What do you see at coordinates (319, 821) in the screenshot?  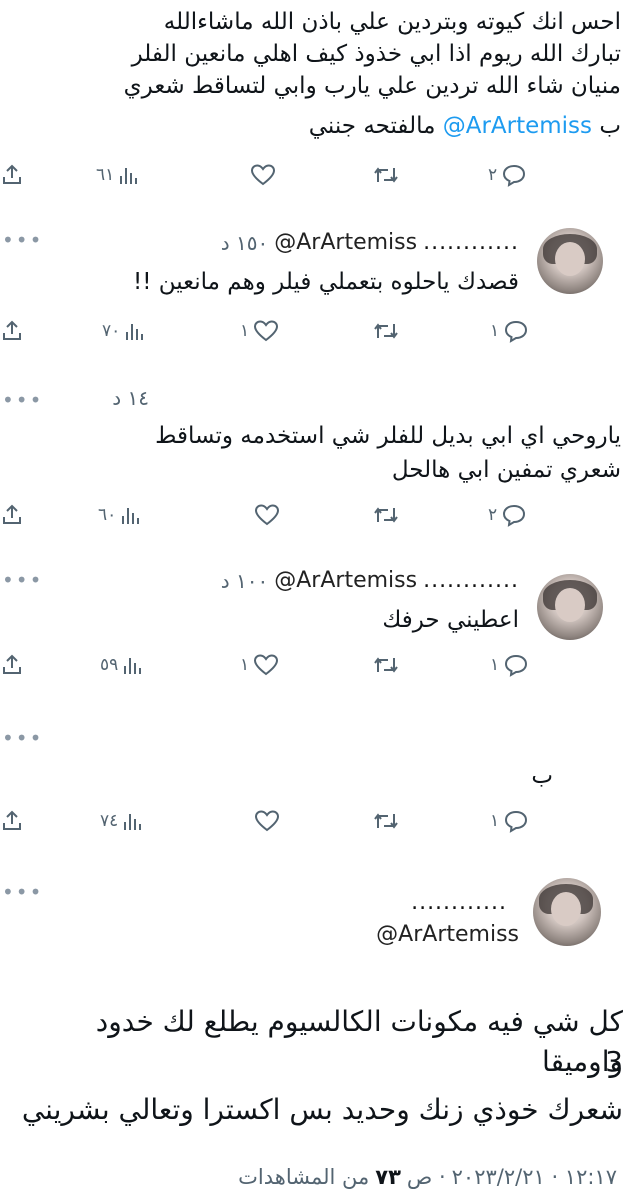 I see `tweet-5-actions: ٧٤ ١` at bounding box center [319, 821].